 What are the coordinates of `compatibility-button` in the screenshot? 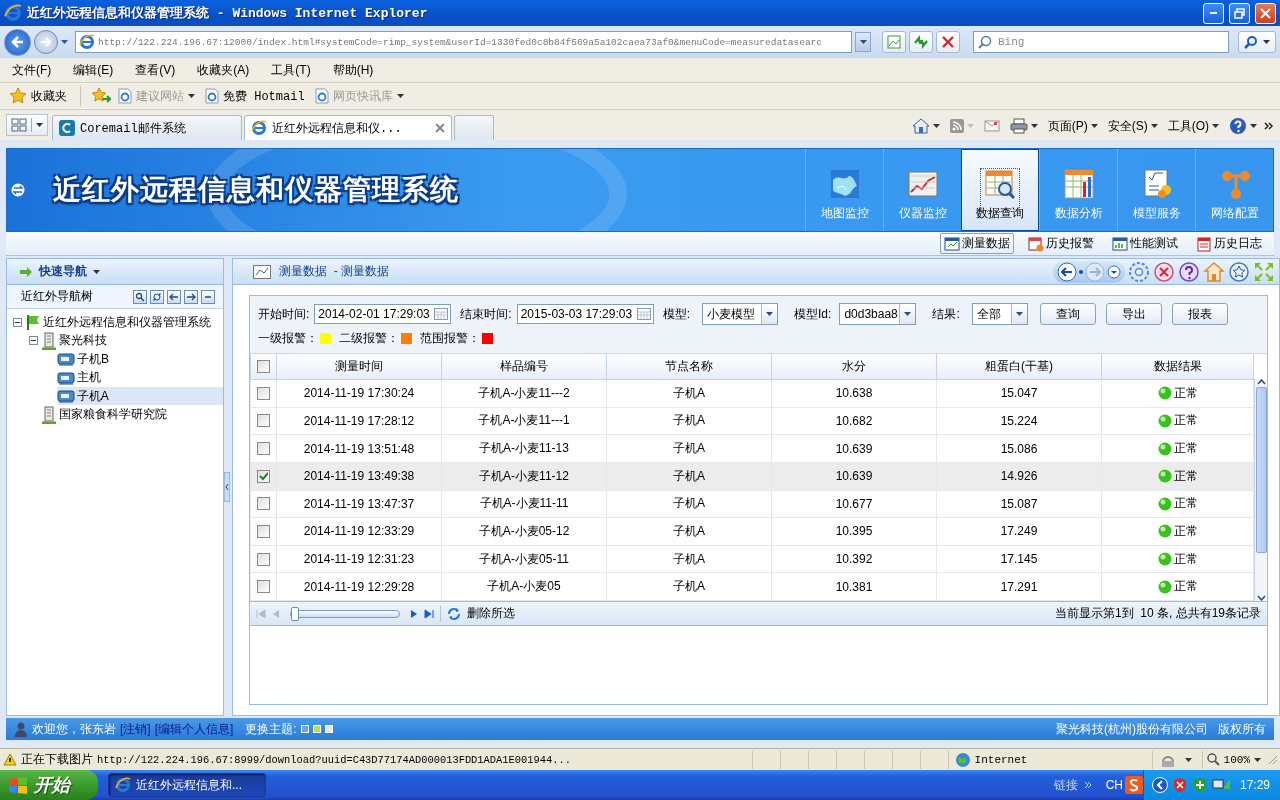 It's located at (894, 42).